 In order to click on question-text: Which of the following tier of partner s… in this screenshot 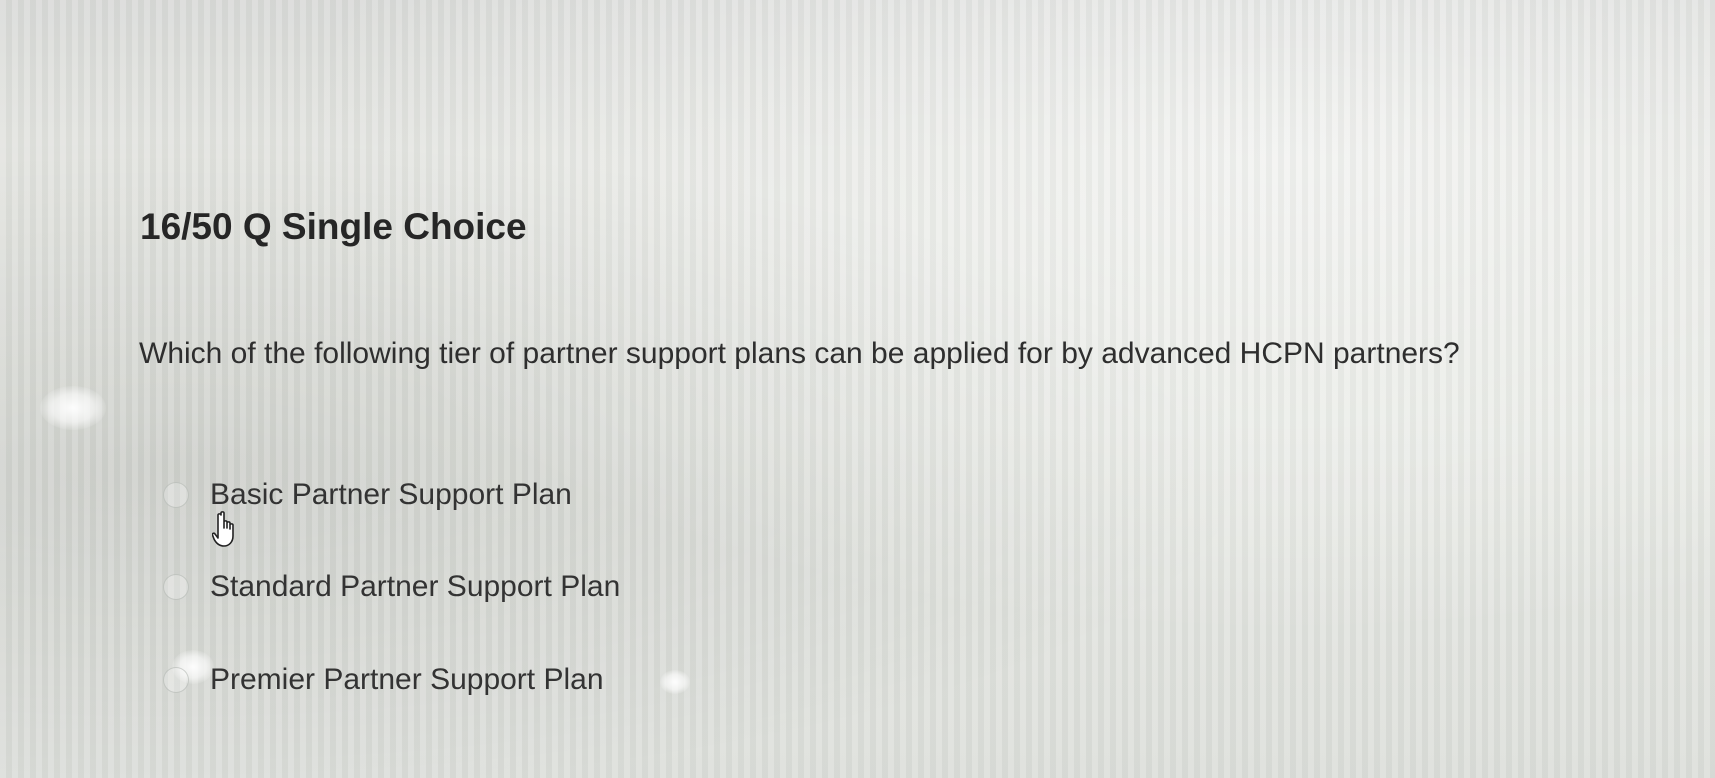, I will do `click(799, 353)`.